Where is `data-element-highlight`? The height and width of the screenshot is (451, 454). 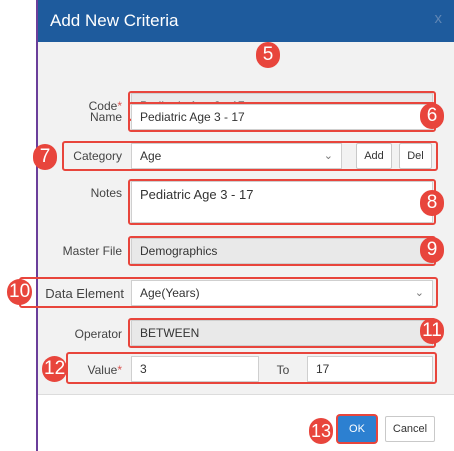 data-element-highlight is located at coordinates (228, 292).